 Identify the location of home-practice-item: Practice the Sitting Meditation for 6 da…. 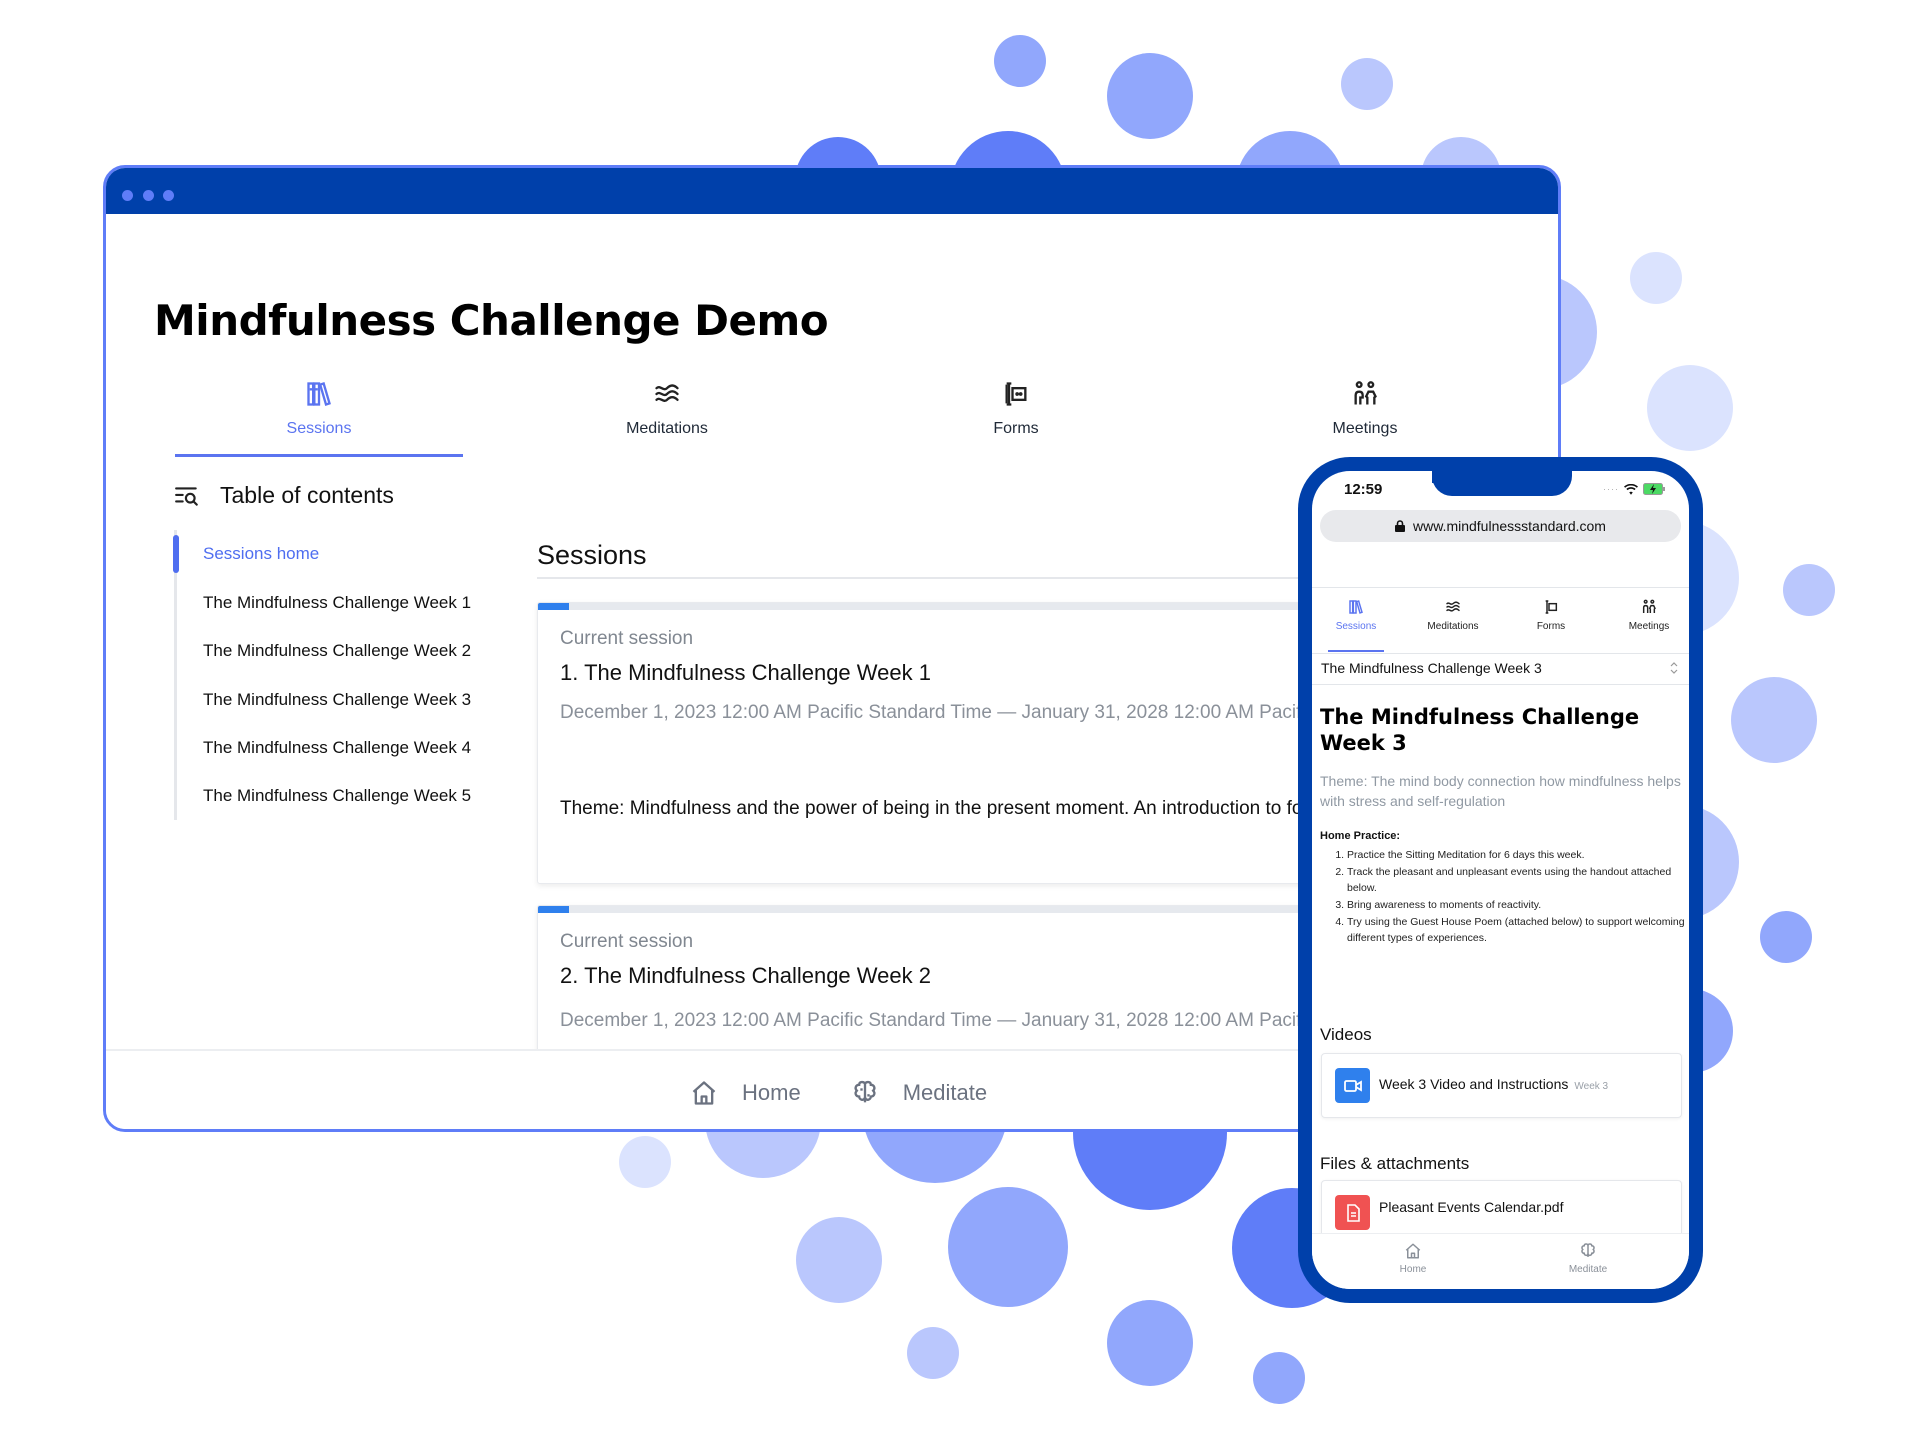
(1518, 855).